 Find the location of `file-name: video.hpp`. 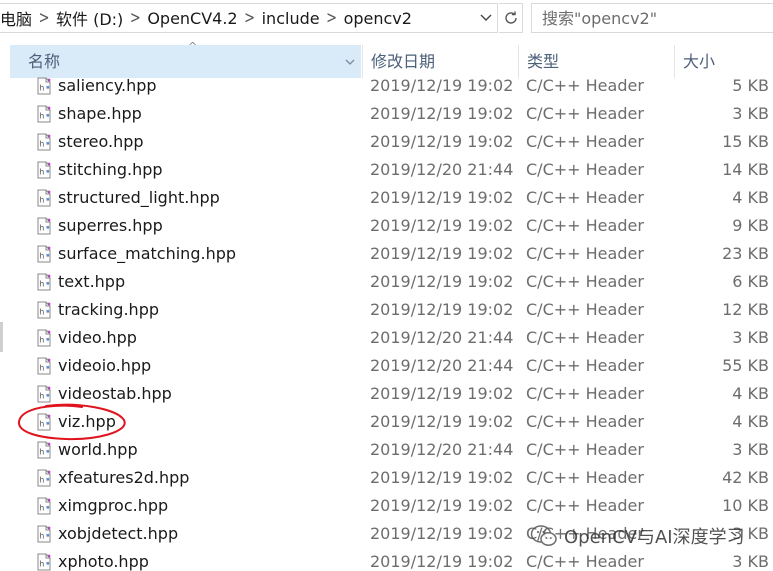

file-name: video.hpp is located at coordinates (97, 338).